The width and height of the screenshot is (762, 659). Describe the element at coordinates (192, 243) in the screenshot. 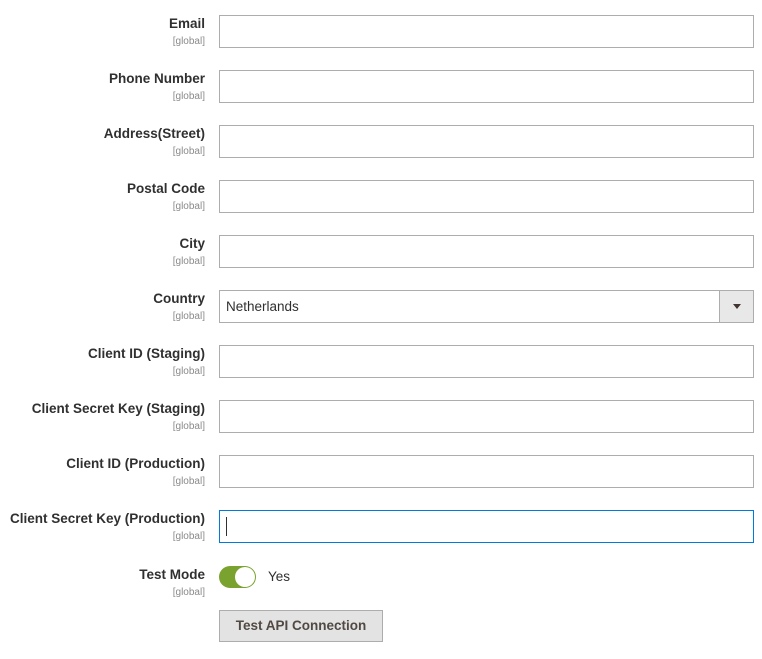

I see `city-label: City` at that location.